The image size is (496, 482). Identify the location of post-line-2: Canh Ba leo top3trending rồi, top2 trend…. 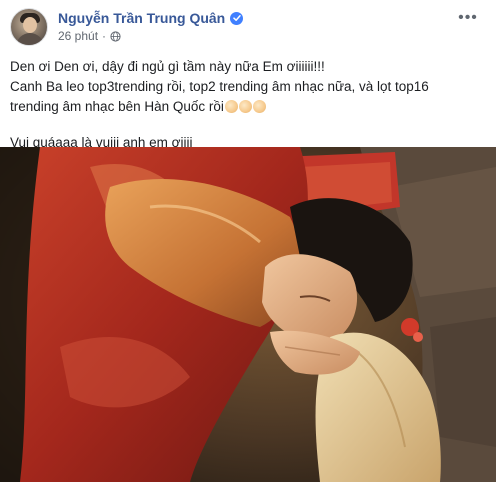
(219, 86).